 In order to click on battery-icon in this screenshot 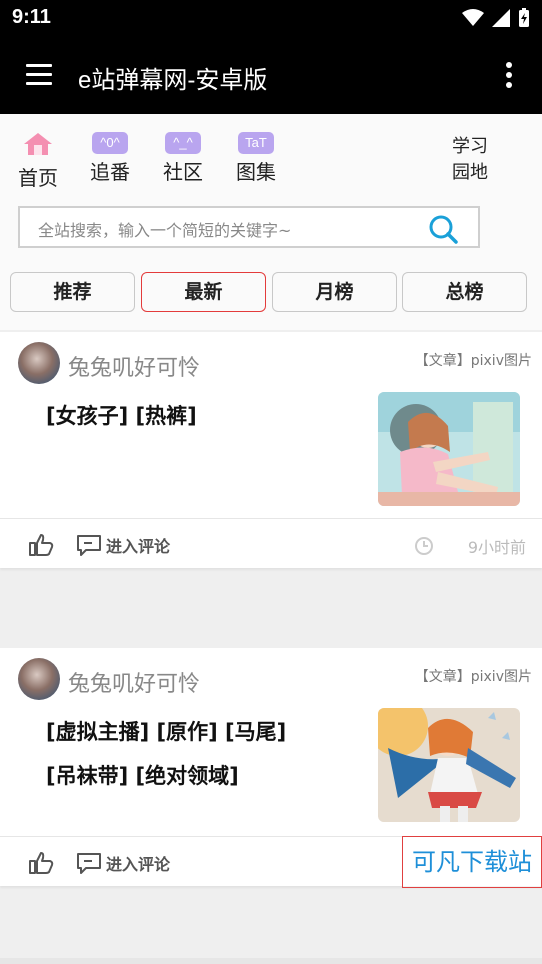, I will do `click(524, 17)`.